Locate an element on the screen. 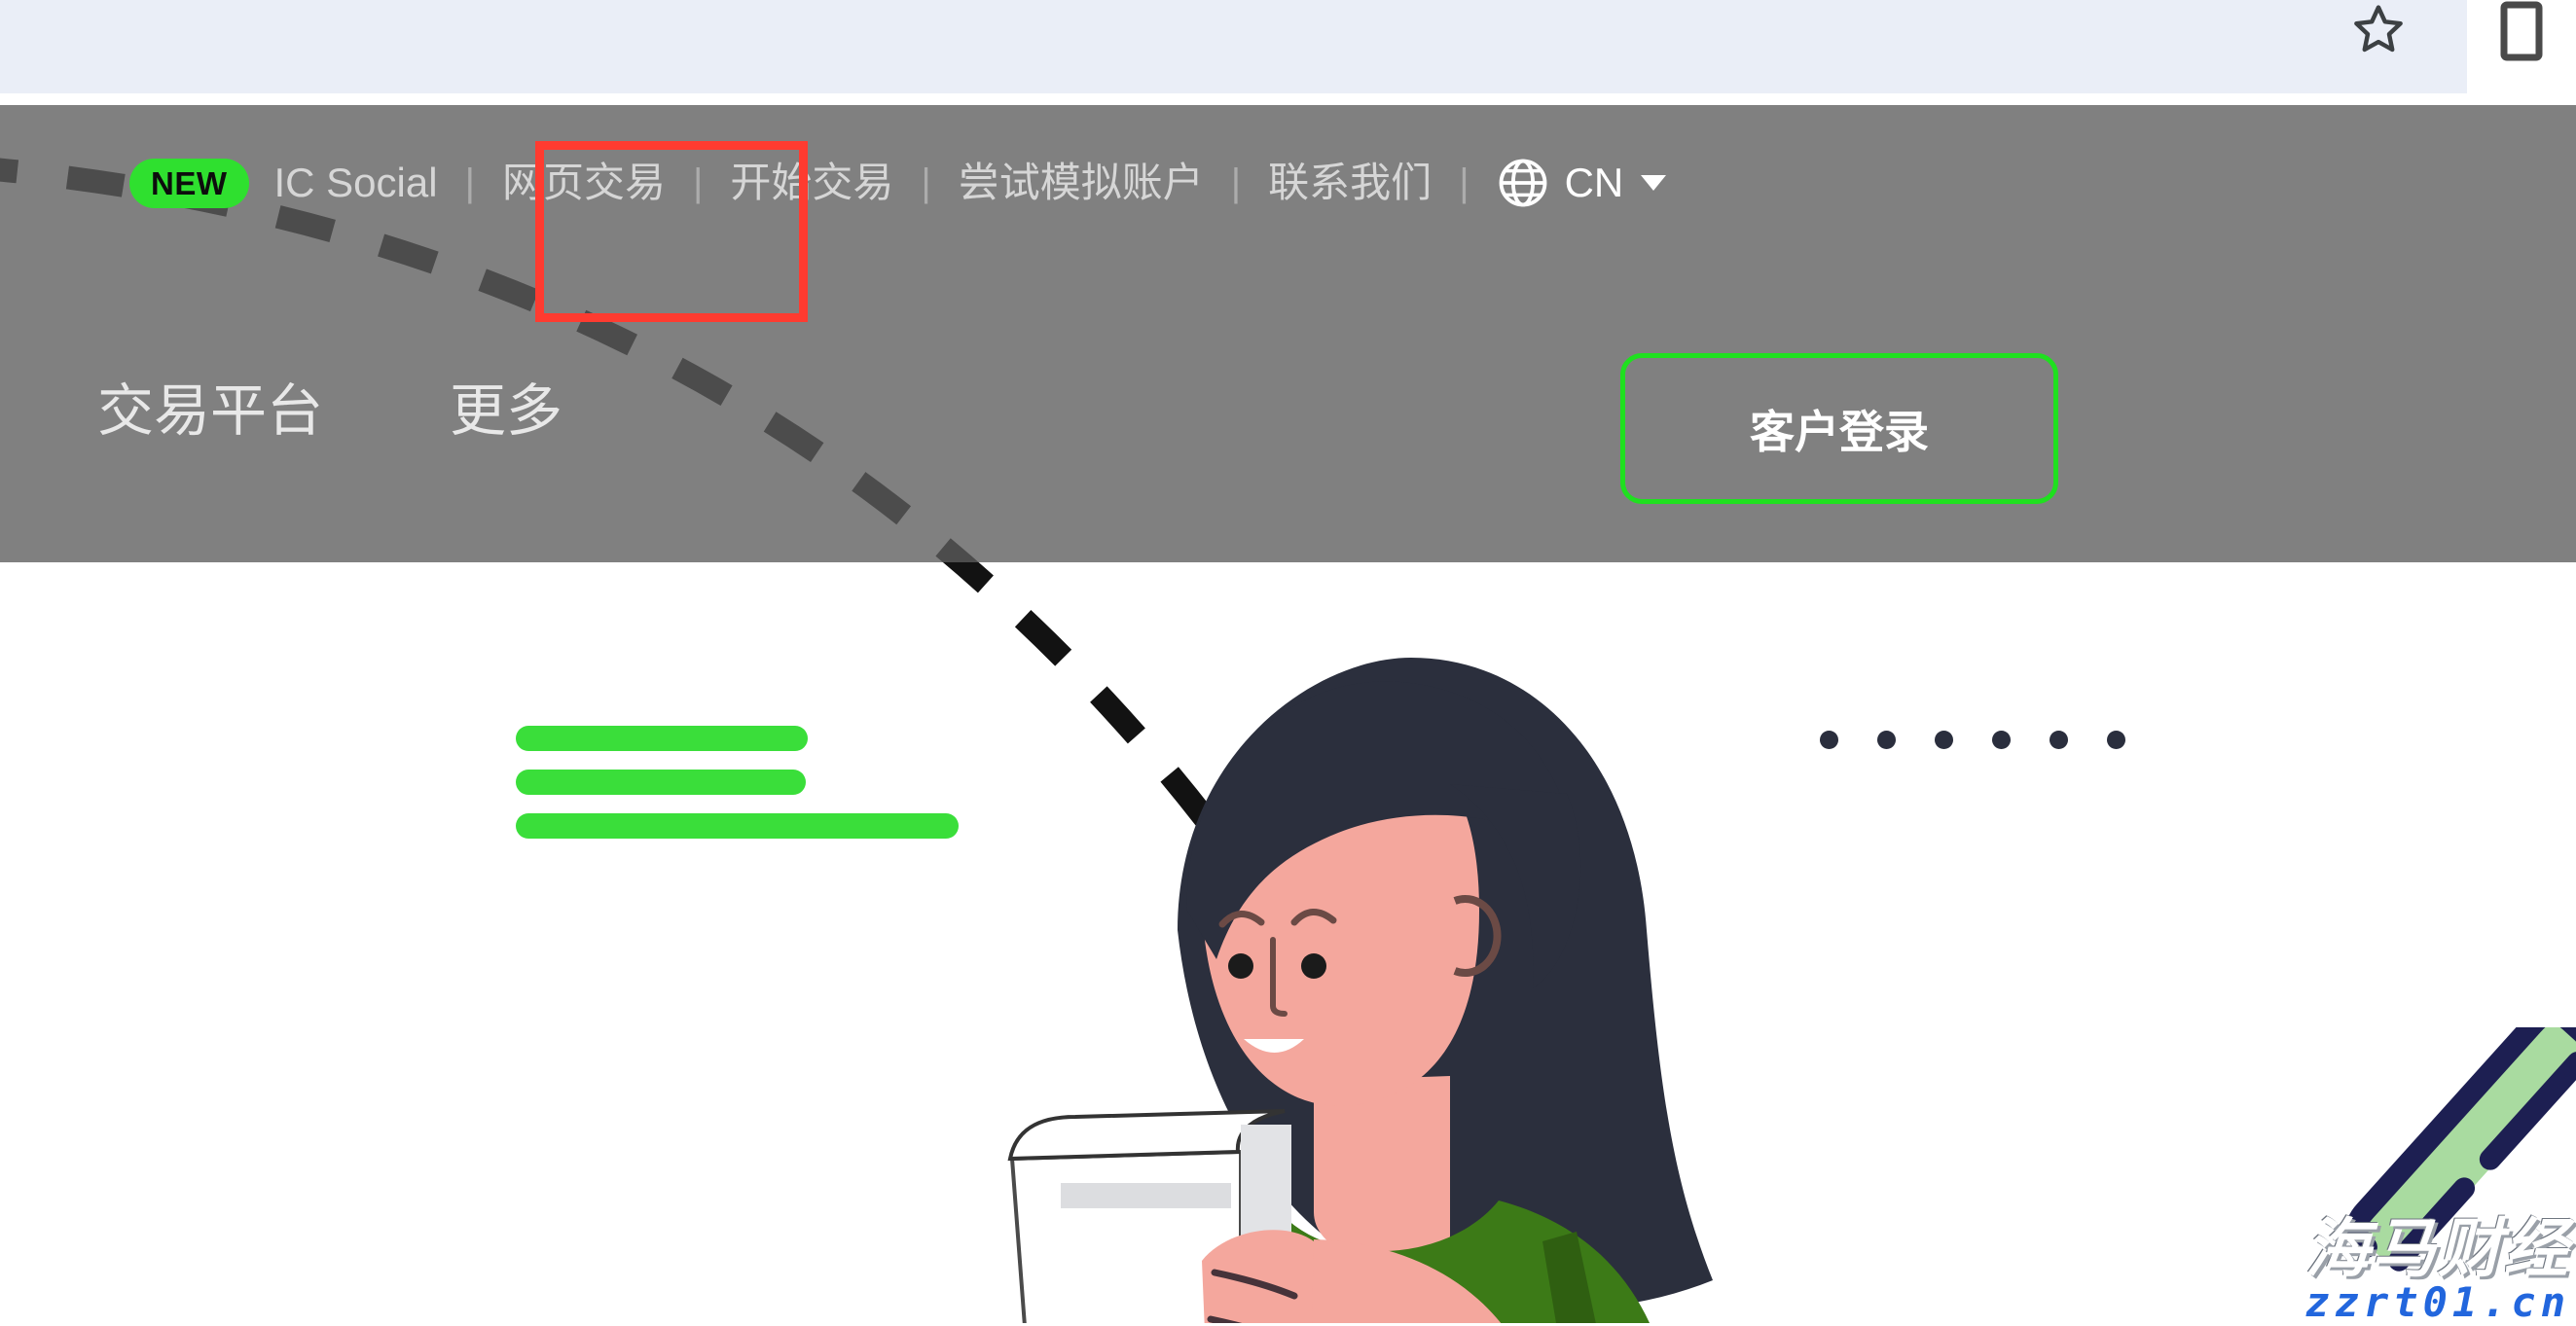 This screenshot has height=1326, width=2576. client-login-button: 客户登录 is located at coordinates (1839, 428).